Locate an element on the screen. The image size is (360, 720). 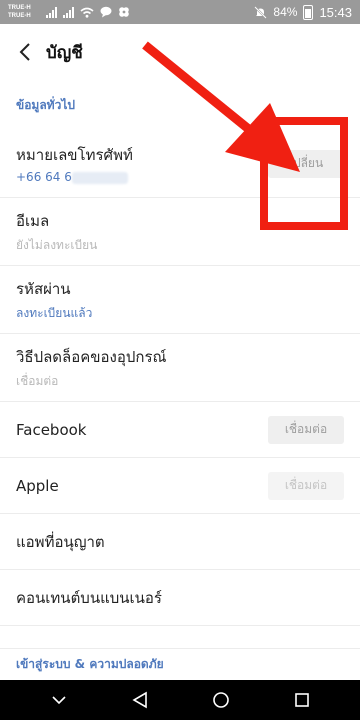
carrier-2: TRUE-H is located at coordinates (19, 16).